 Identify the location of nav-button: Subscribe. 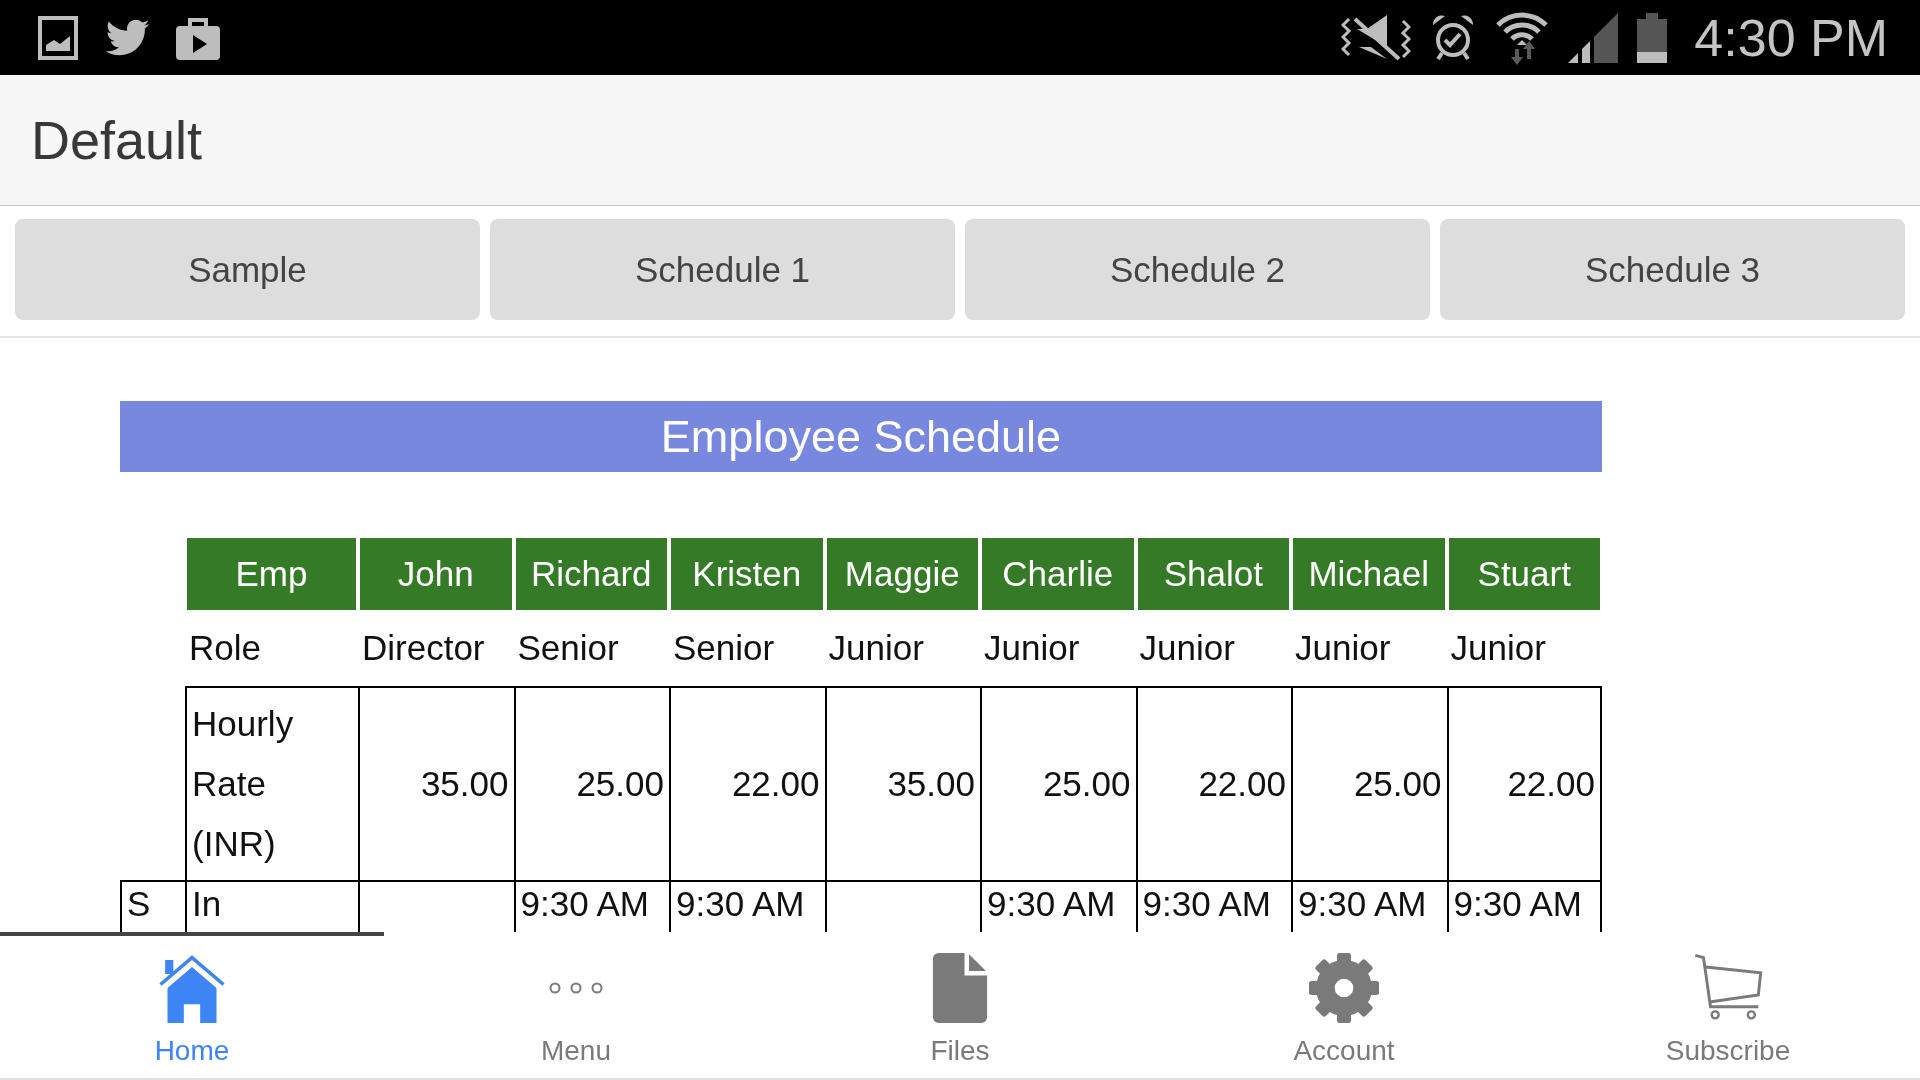
(1728, 1005).